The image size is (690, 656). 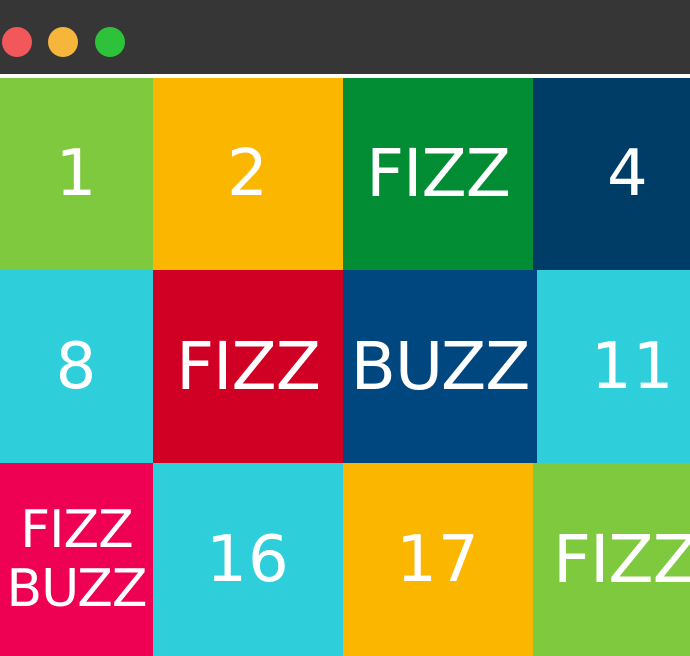 I want to click on minimize-window-button, so click(x=63, y=42).